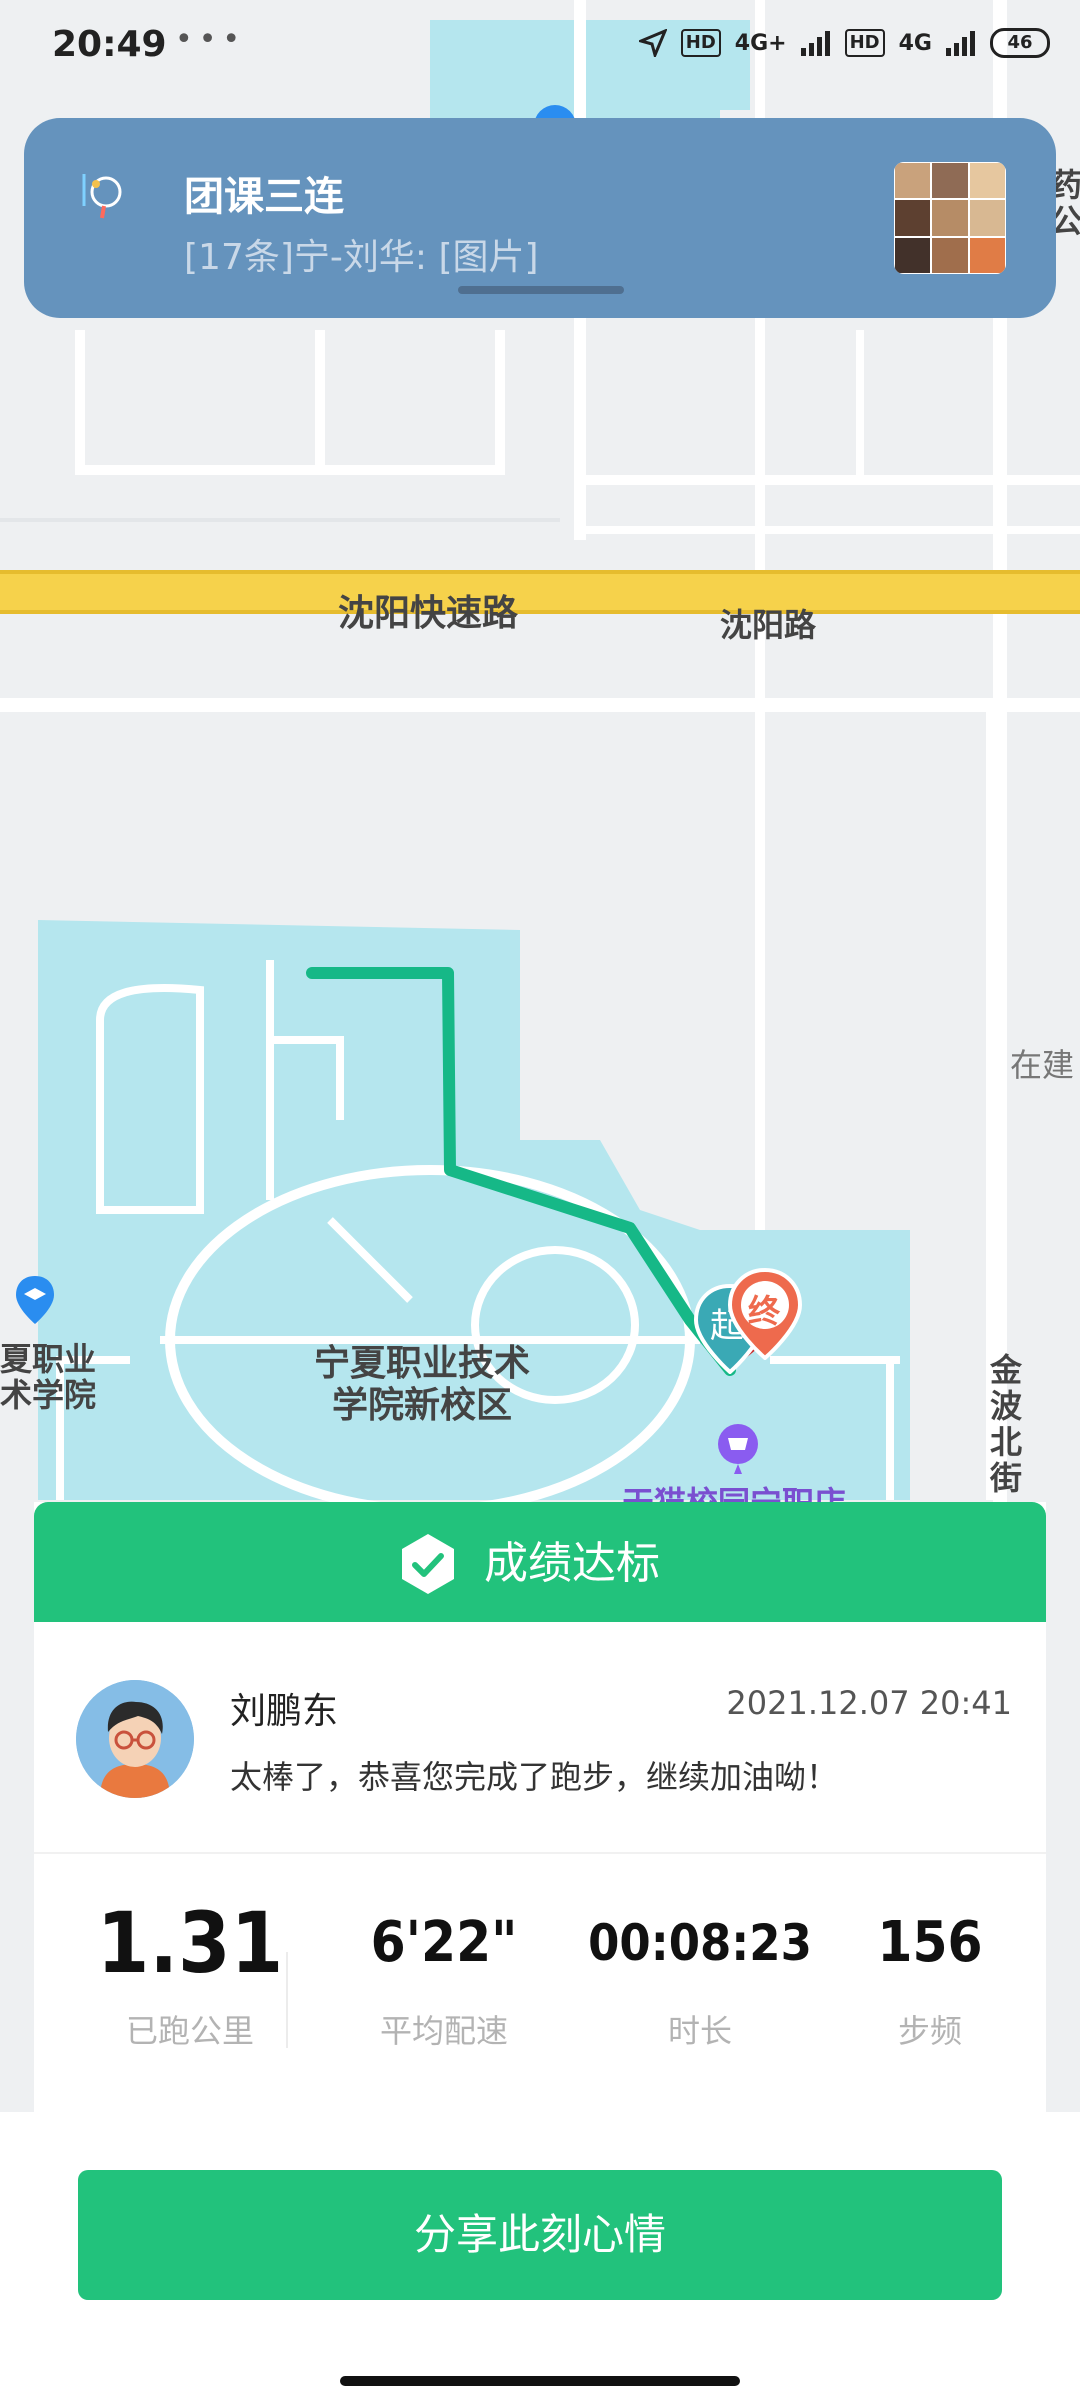  What do you see at coordinates (264, 197) in the screenshot?
I see `notification-title: 团课三连` at bounding box center [264, 197].